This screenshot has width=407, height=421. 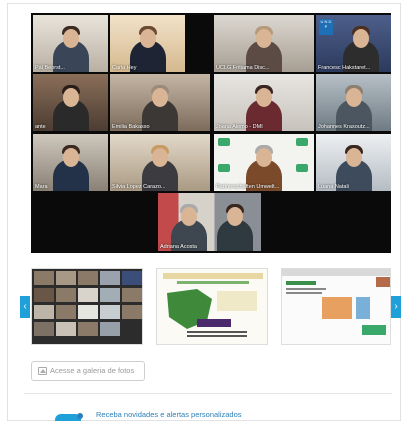 I want to click on thumbnail-video-call-grid, so click(x=88, y=303).